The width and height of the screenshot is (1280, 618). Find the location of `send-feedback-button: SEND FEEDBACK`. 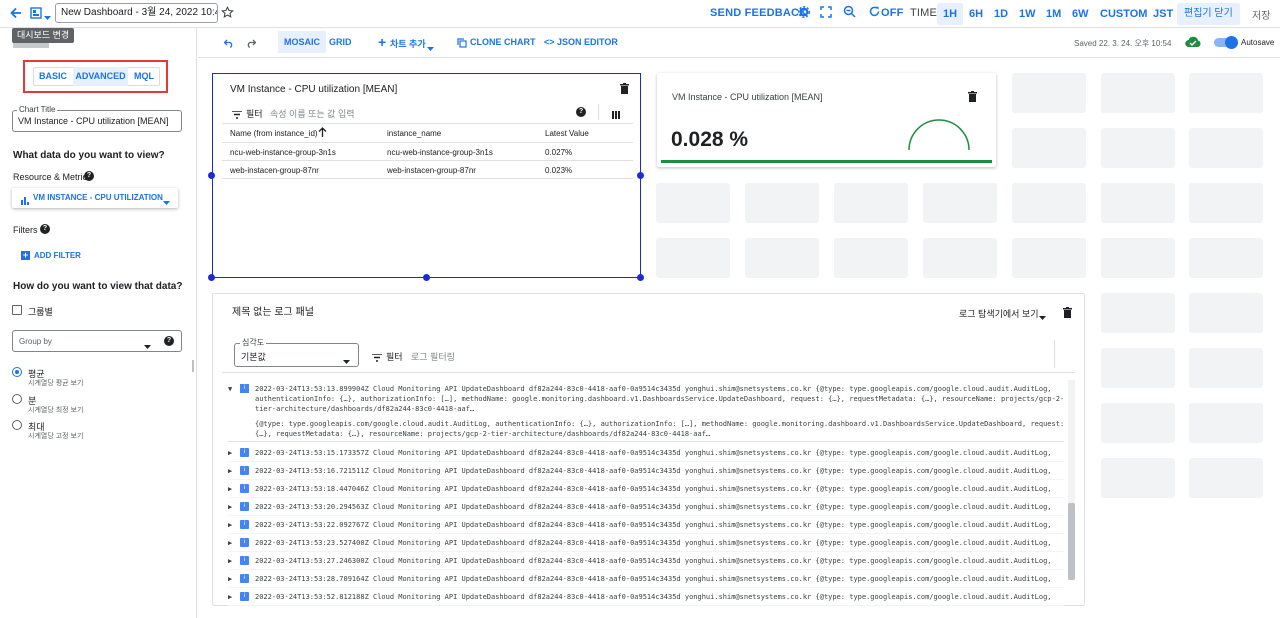

send-feedback-button: SEND FEEDBACK is located at coordinates (758, 13).